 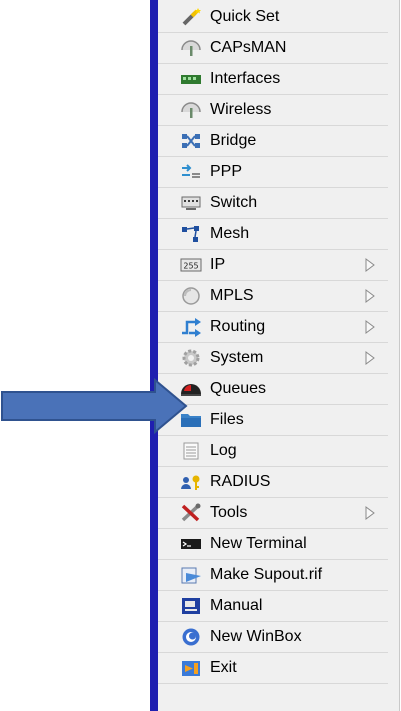 I want to click on ppp-icon, so click(x=191, y=172).